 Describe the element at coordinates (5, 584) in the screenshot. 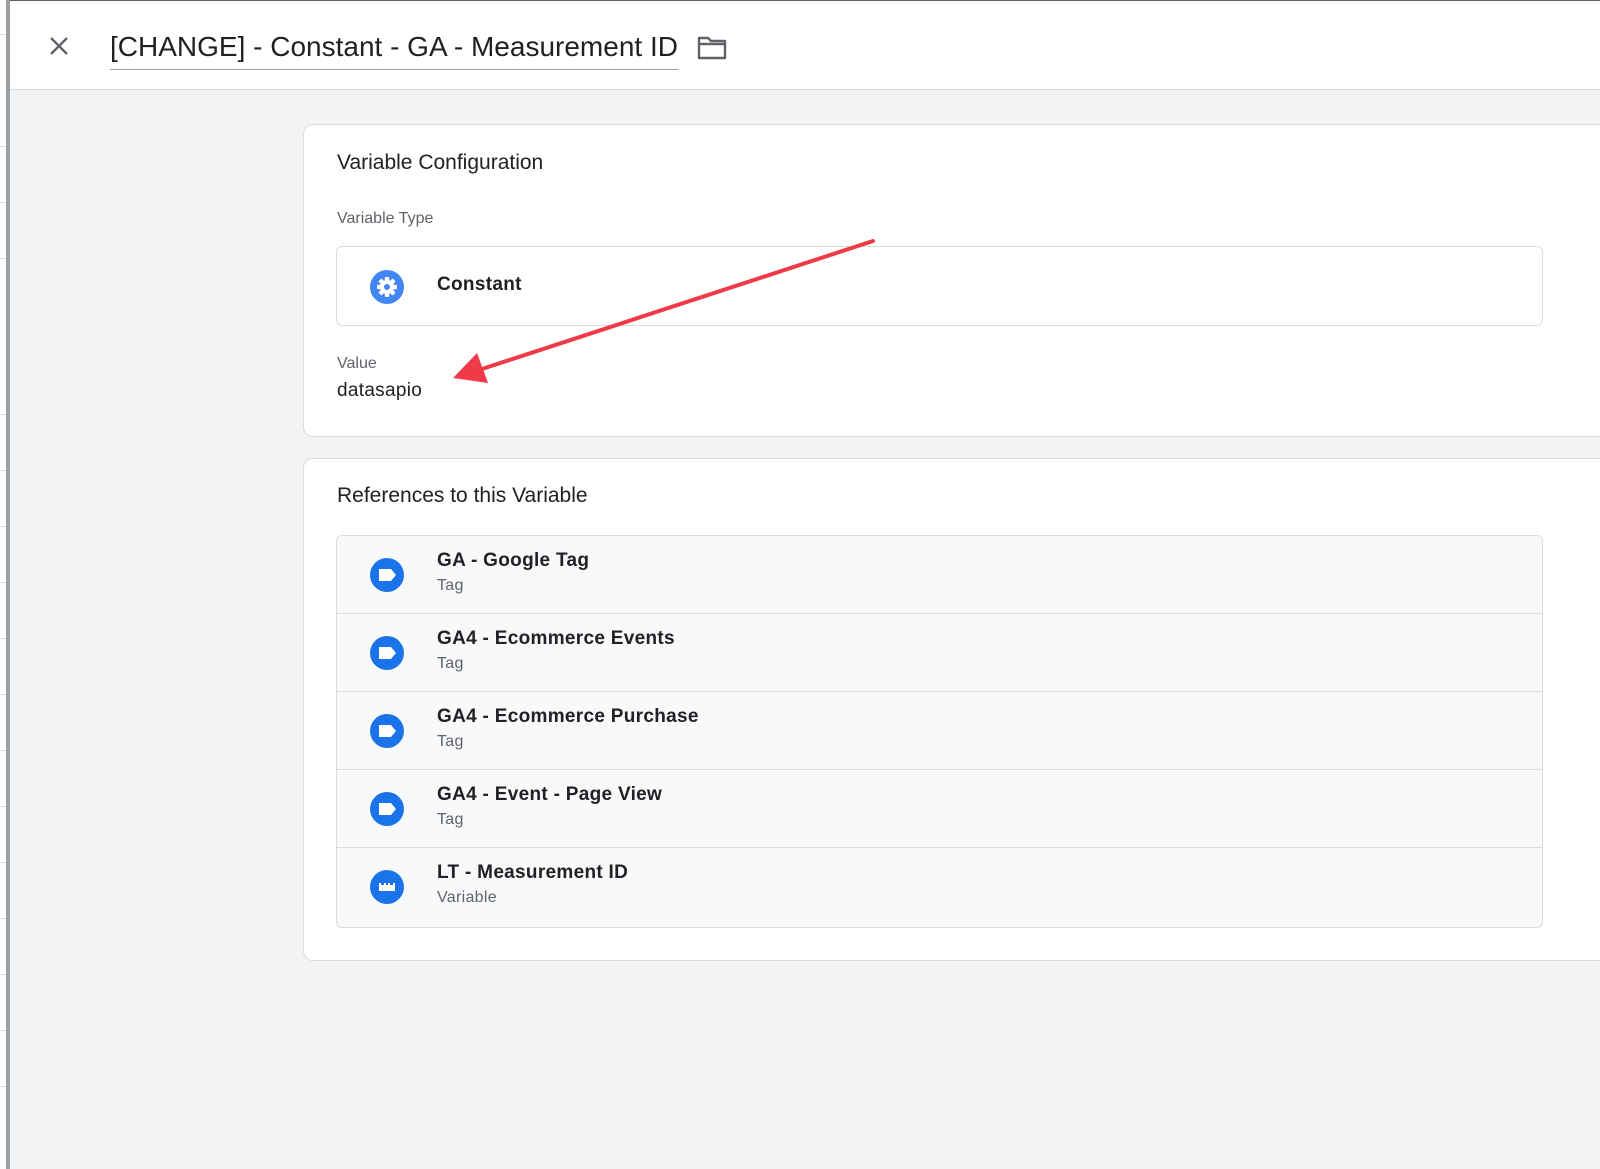

I see `background-page-edge` at that location.